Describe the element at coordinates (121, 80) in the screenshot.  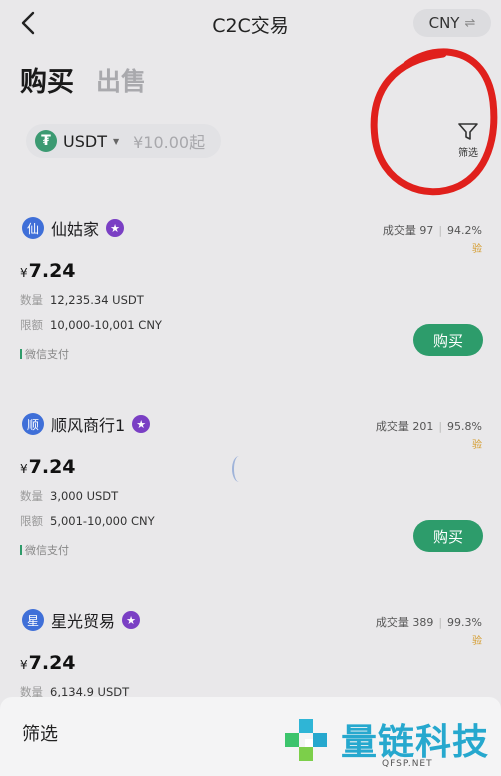
I see `tab-sell: 出售` at that location.